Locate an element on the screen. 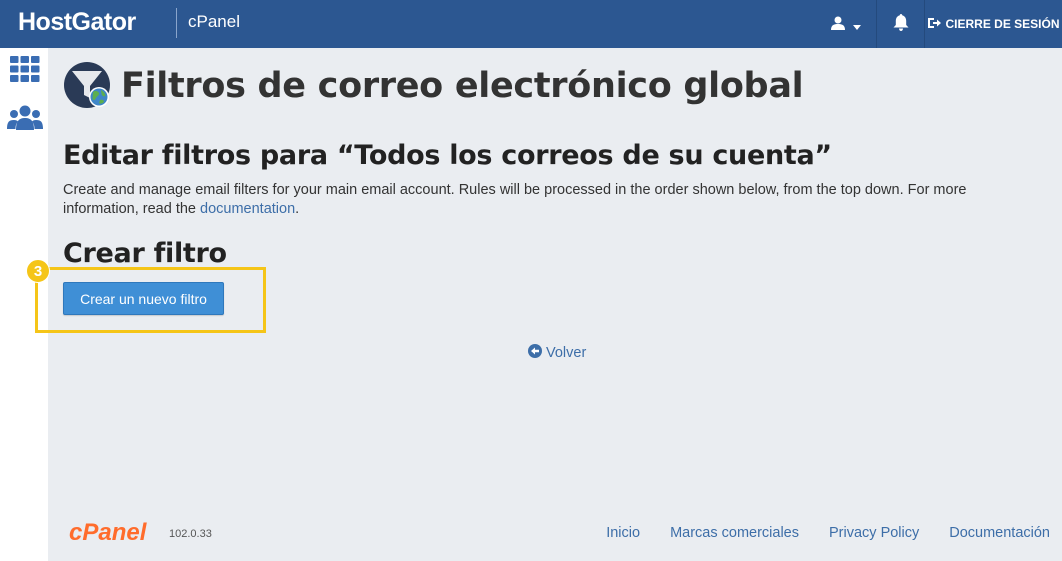 This screenshot has width=1062, height=561. sidebar-item-users is located at coordinates (25, 120).